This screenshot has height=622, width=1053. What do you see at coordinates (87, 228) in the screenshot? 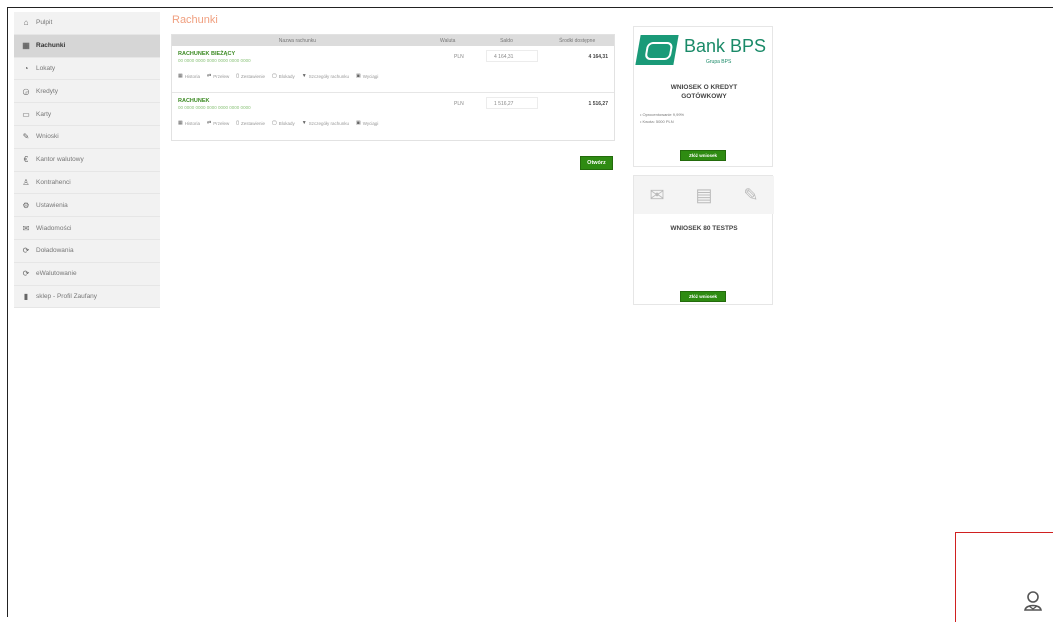
I see `sidebar-item-wiadomości: ✉ Wiadomości` at bounding box center [87, 228].